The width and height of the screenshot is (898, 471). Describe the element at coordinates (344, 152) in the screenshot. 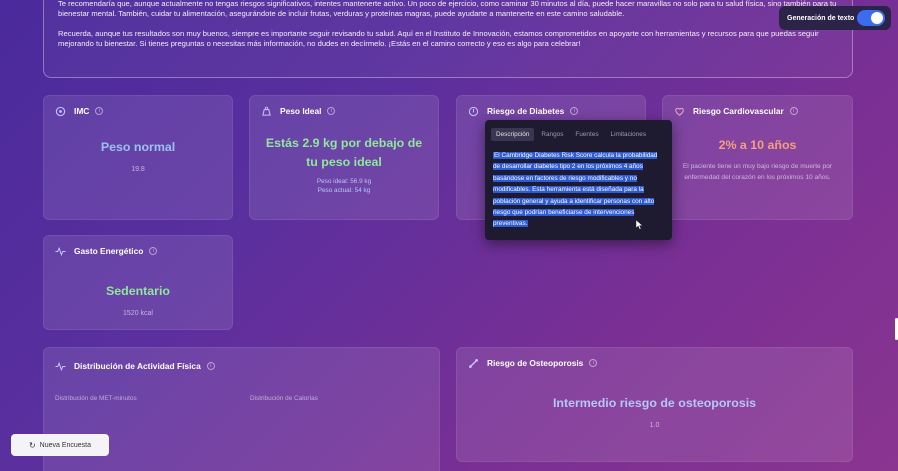

I see `peso-value: Estás 2.9 kg por debajo de tu peso ideal` at that location.